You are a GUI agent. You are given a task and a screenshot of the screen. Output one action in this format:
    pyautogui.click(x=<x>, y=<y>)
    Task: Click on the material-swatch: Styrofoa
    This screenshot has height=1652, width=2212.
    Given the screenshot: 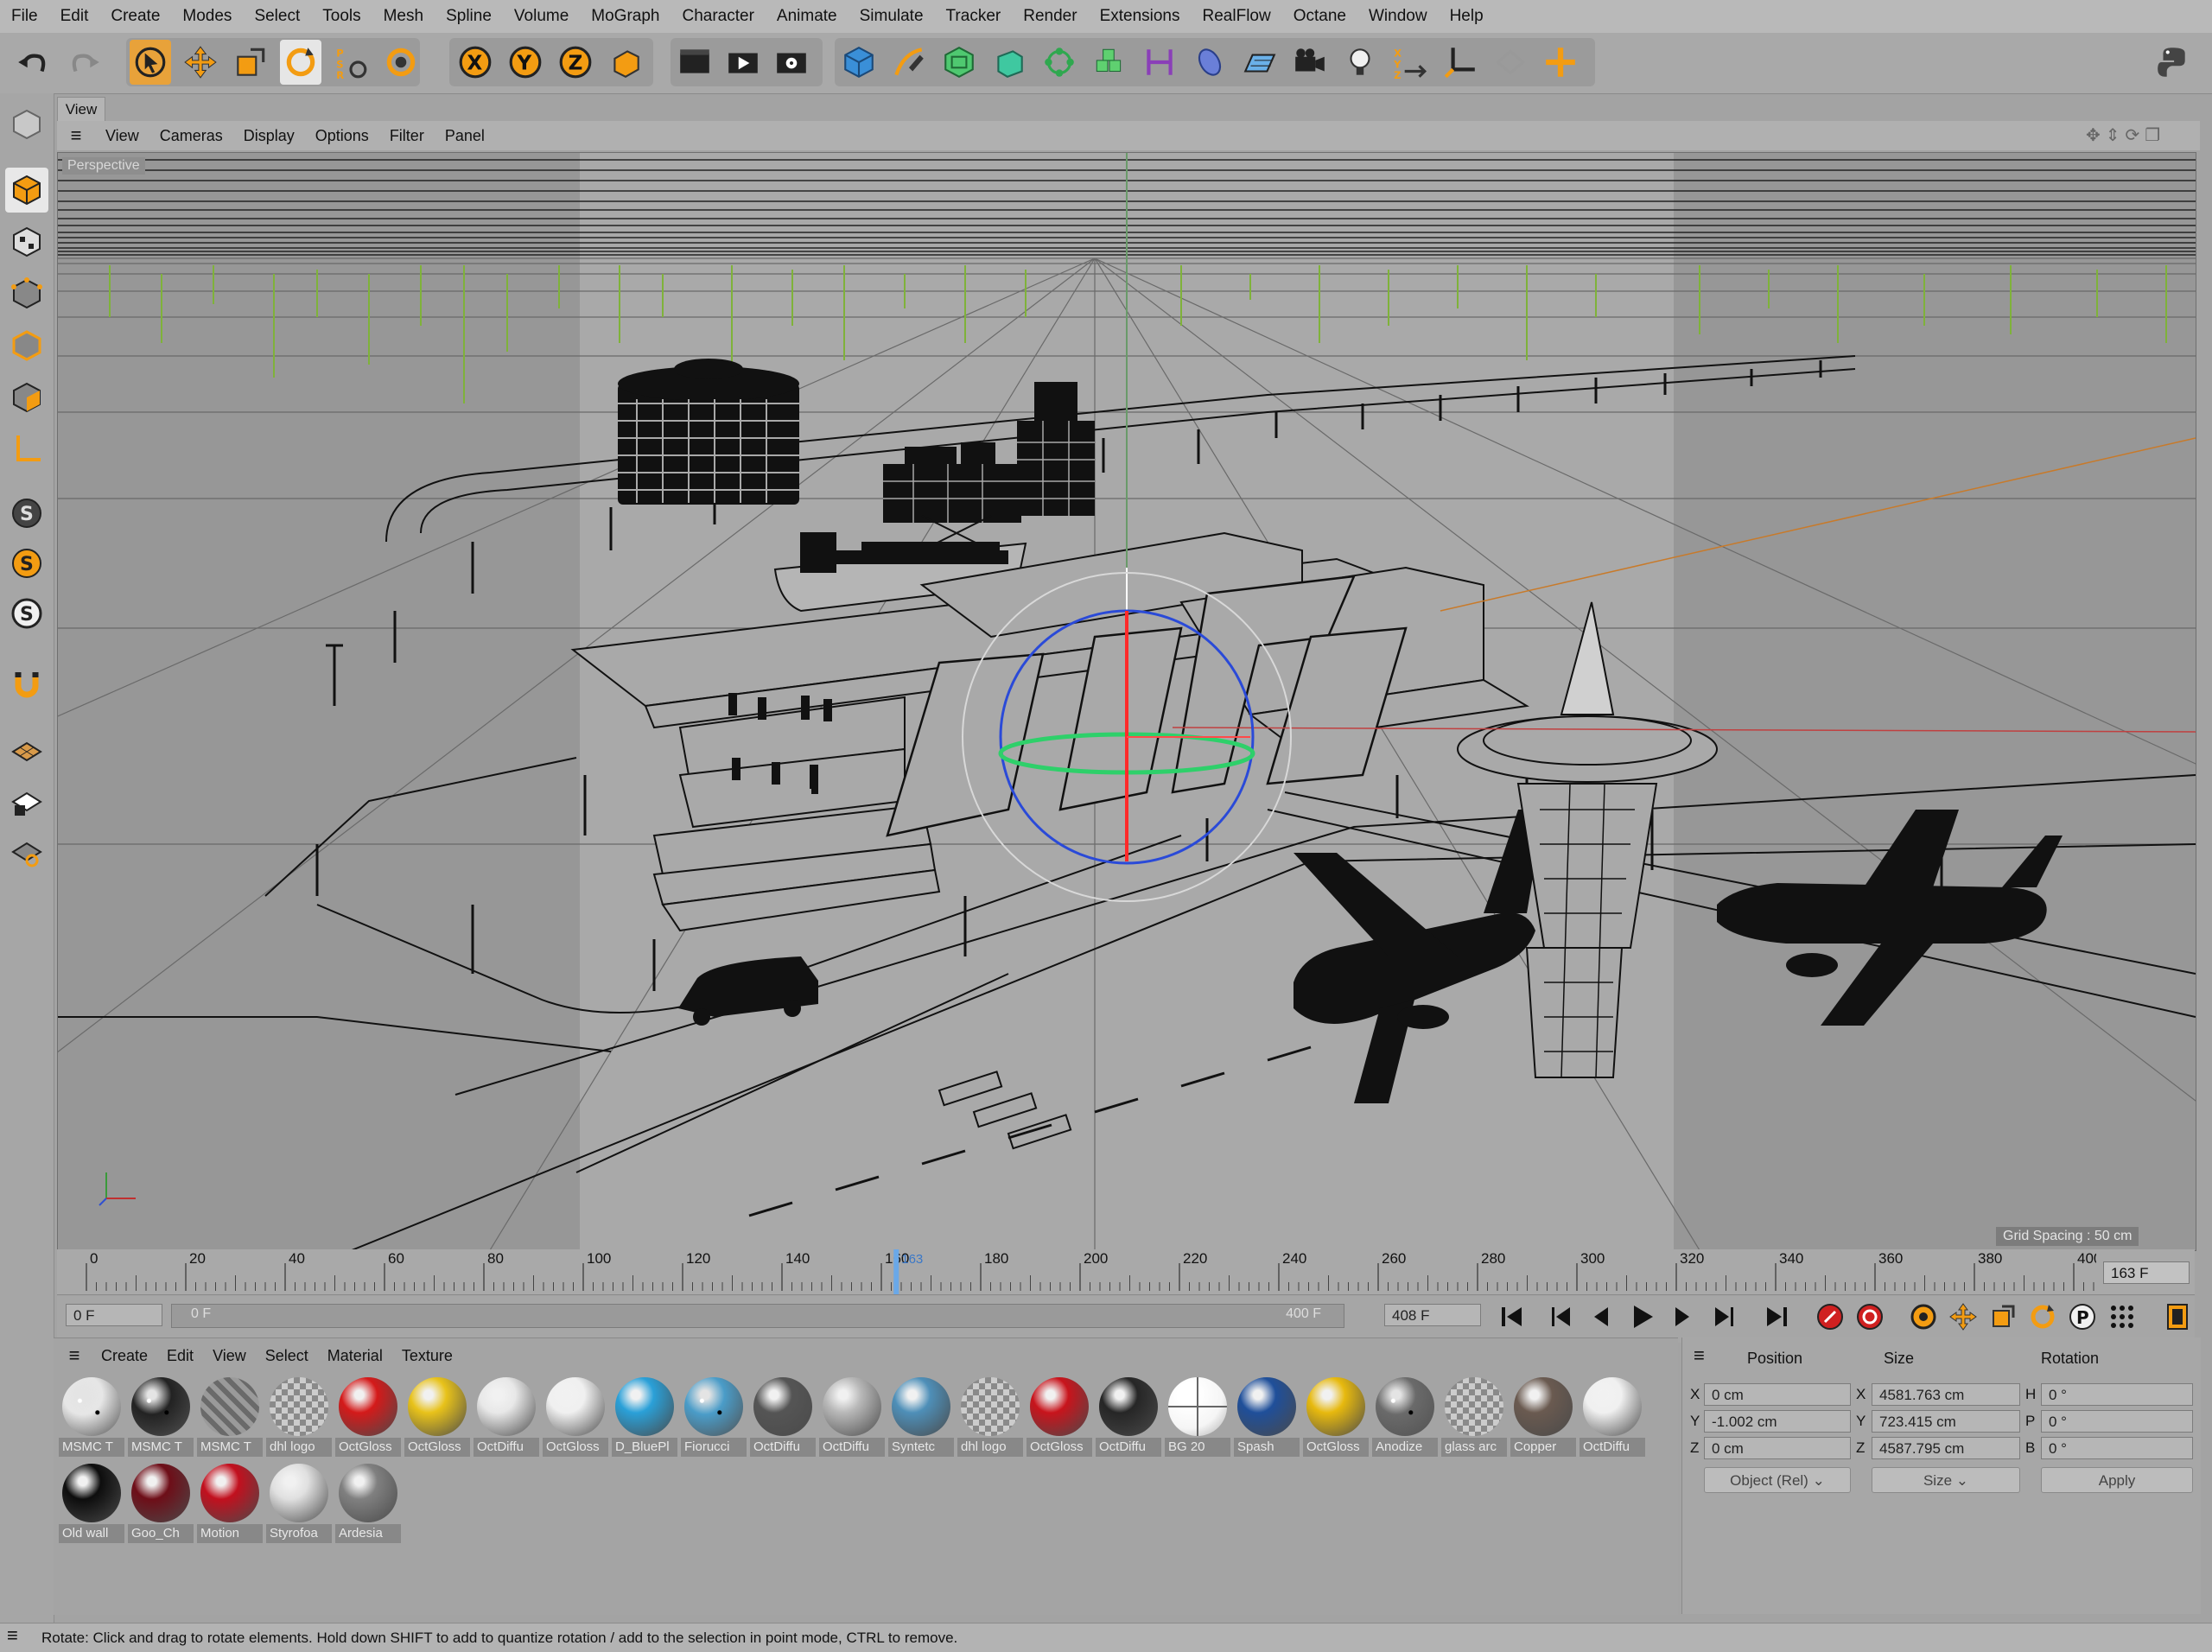 What is the action you would take?
    pyautogui.click(x=299, y=1504)
    